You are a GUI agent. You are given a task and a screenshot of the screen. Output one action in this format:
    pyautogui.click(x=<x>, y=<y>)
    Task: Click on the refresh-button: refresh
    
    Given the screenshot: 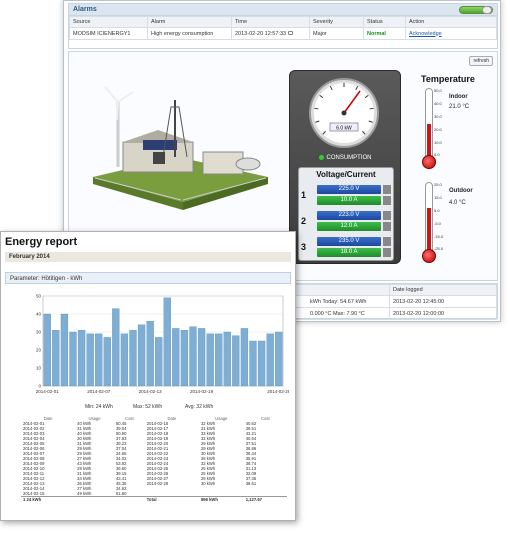 What is the action you would take?
    pyautogui.click(x=481, y=61)
    